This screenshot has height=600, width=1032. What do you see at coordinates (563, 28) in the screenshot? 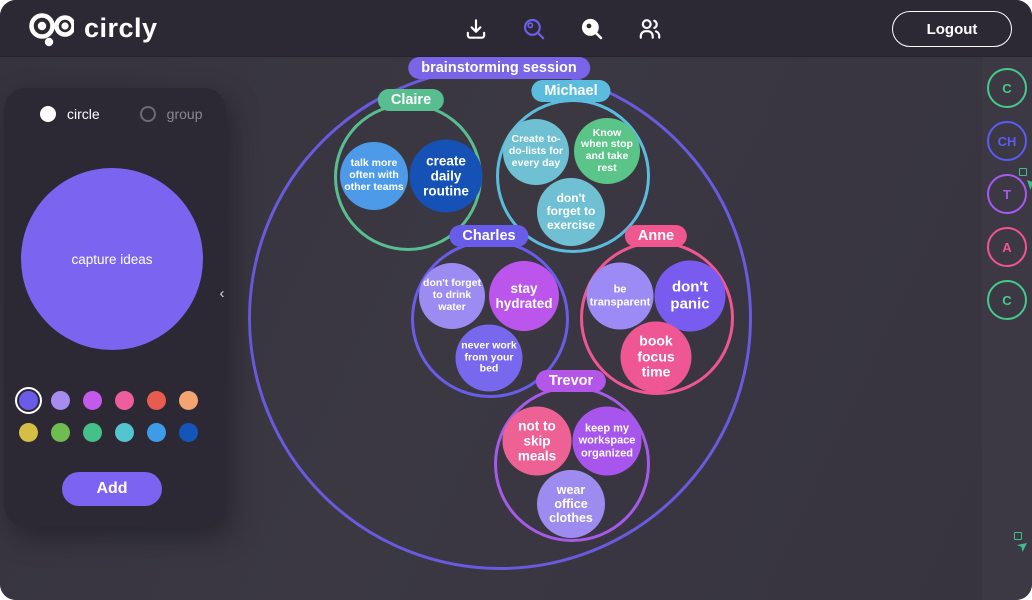
I see `toolbar` at bounding box center [563, 28].